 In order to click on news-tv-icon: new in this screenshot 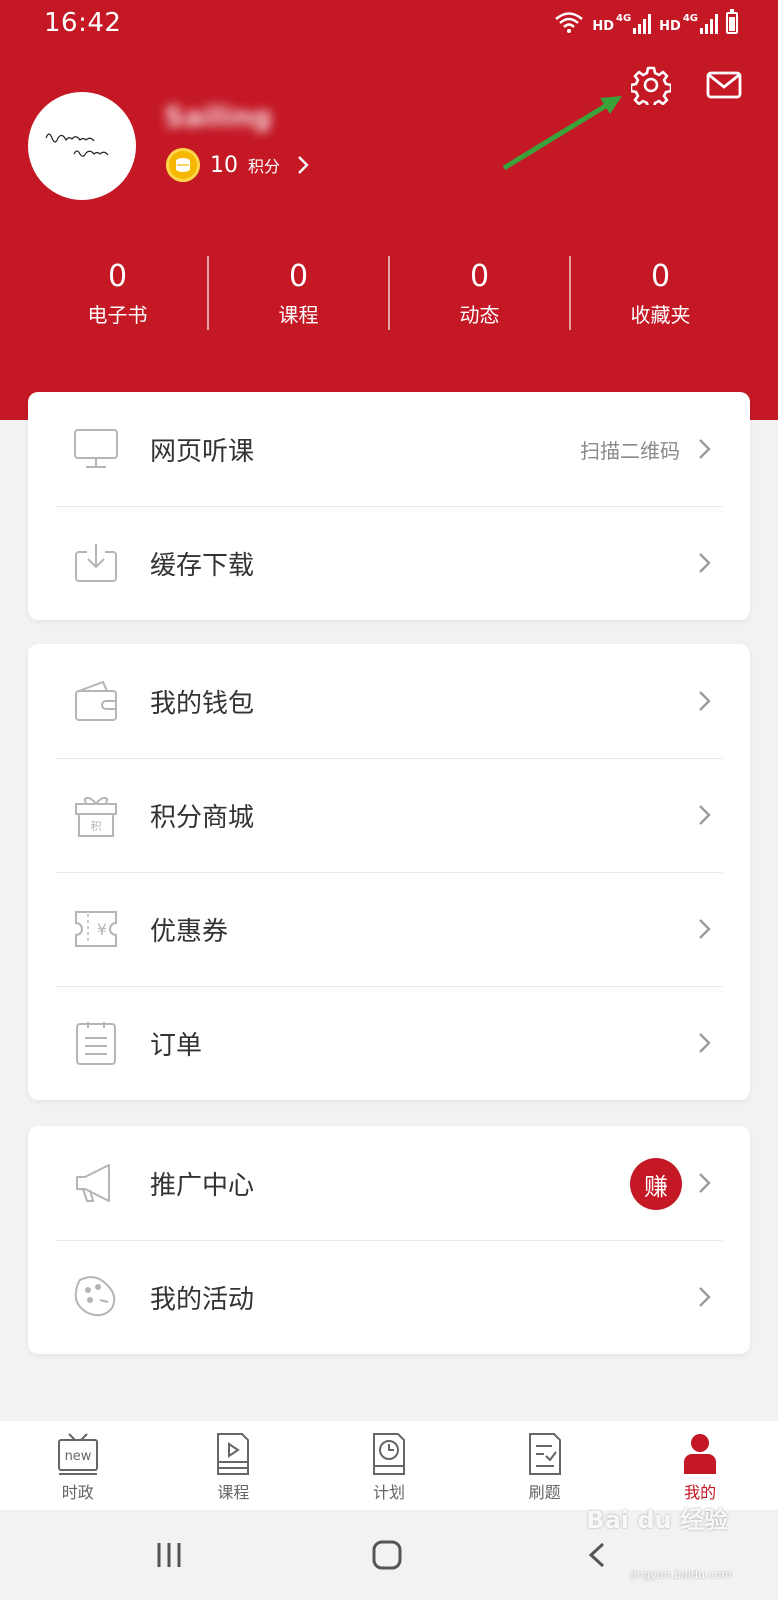, I will do `click(78, 1454)`.